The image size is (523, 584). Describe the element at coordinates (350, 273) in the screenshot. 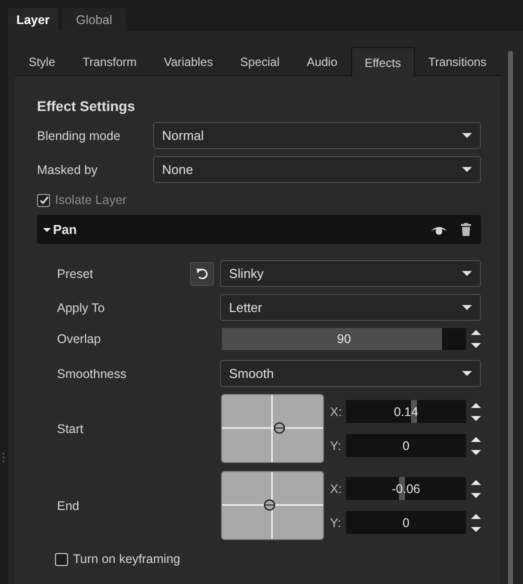

I see `dropdown: Slinky` at that location.